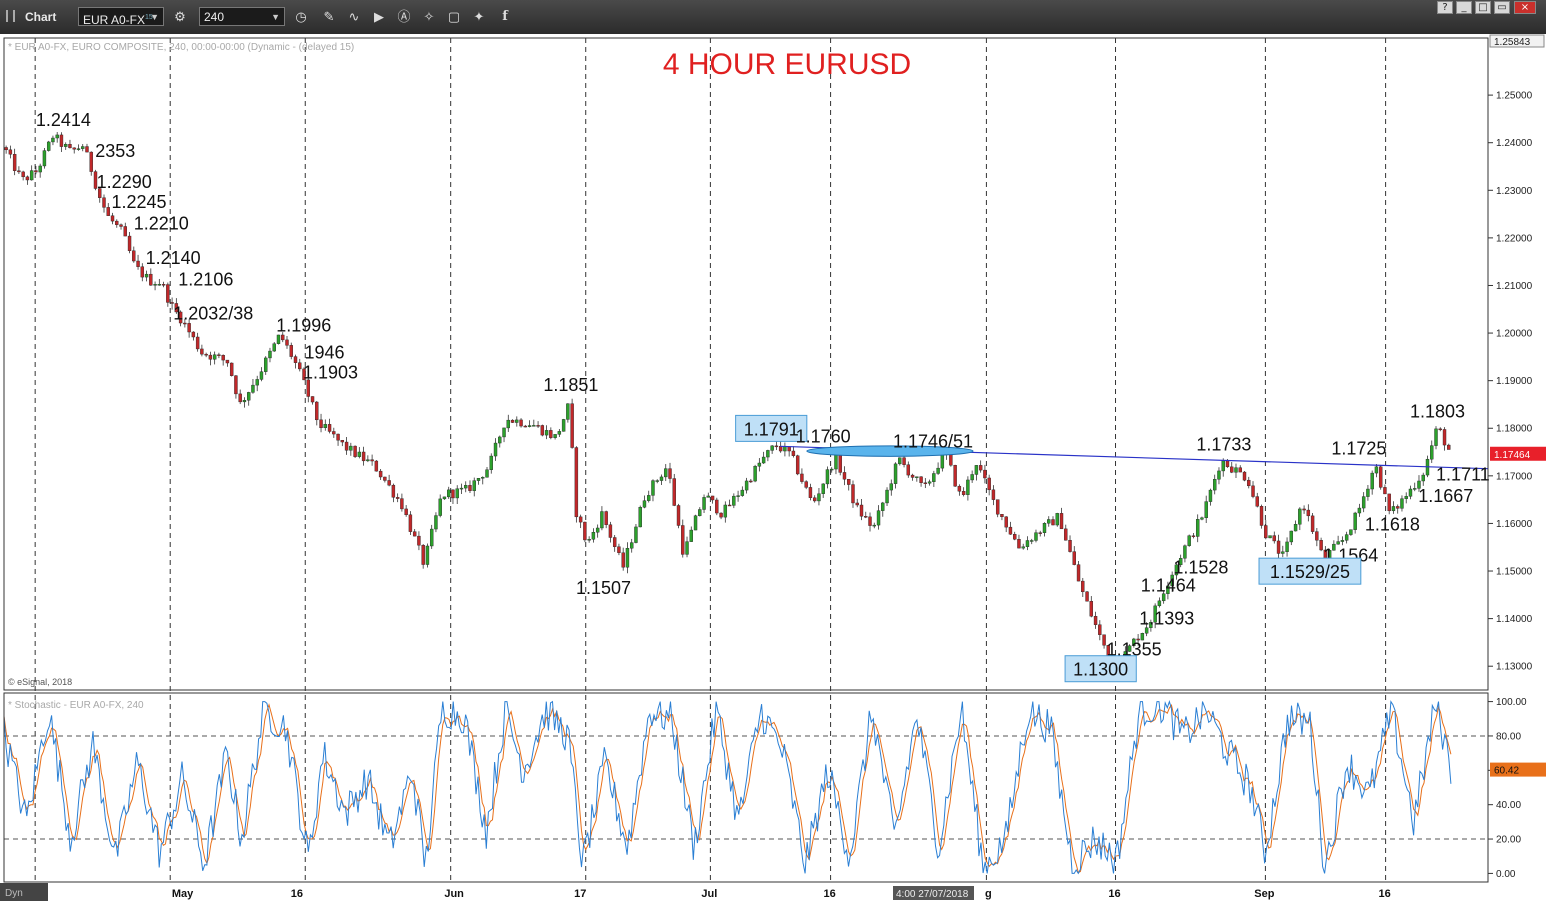 Image resolution: width=1546 pixels, height=905 pixels. I want to click on price-annotation: 1.1746/51, so click(933, 441).